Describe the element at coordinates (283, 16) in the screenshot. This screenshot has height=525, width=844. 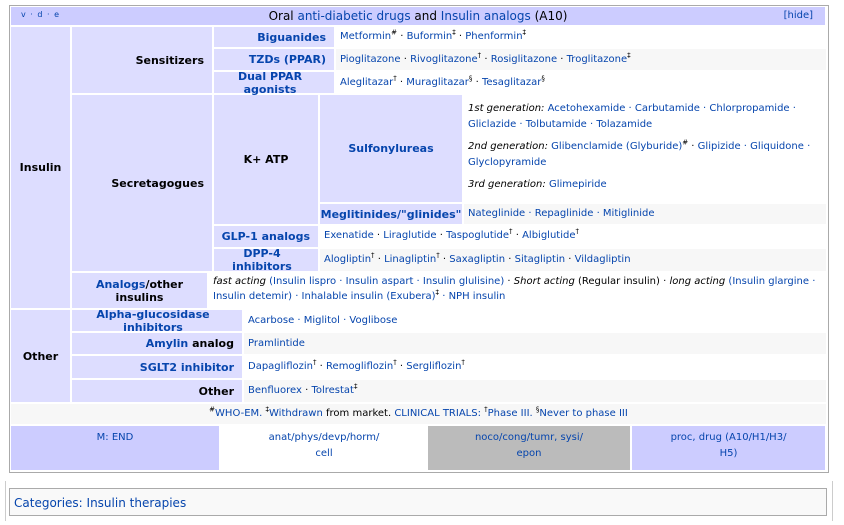
I see `title-text: Oral` at that location.